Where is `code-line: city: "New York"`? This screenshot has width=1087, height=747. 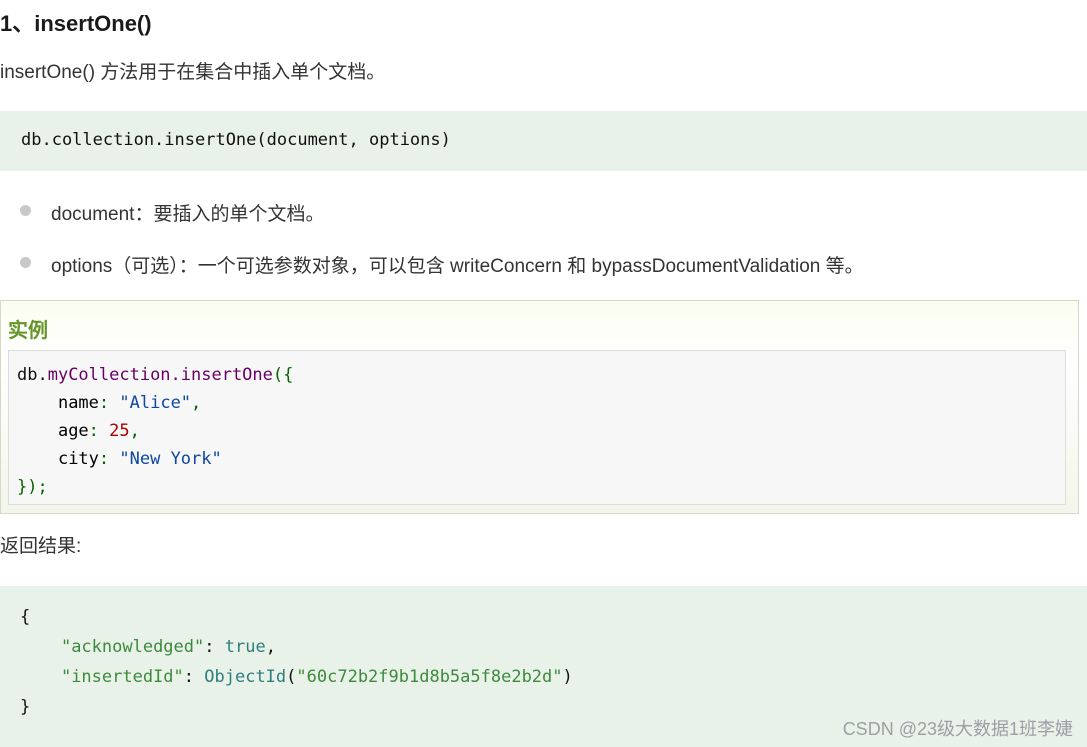
code-line: city: "New York" is located at coordinates (139, 459).